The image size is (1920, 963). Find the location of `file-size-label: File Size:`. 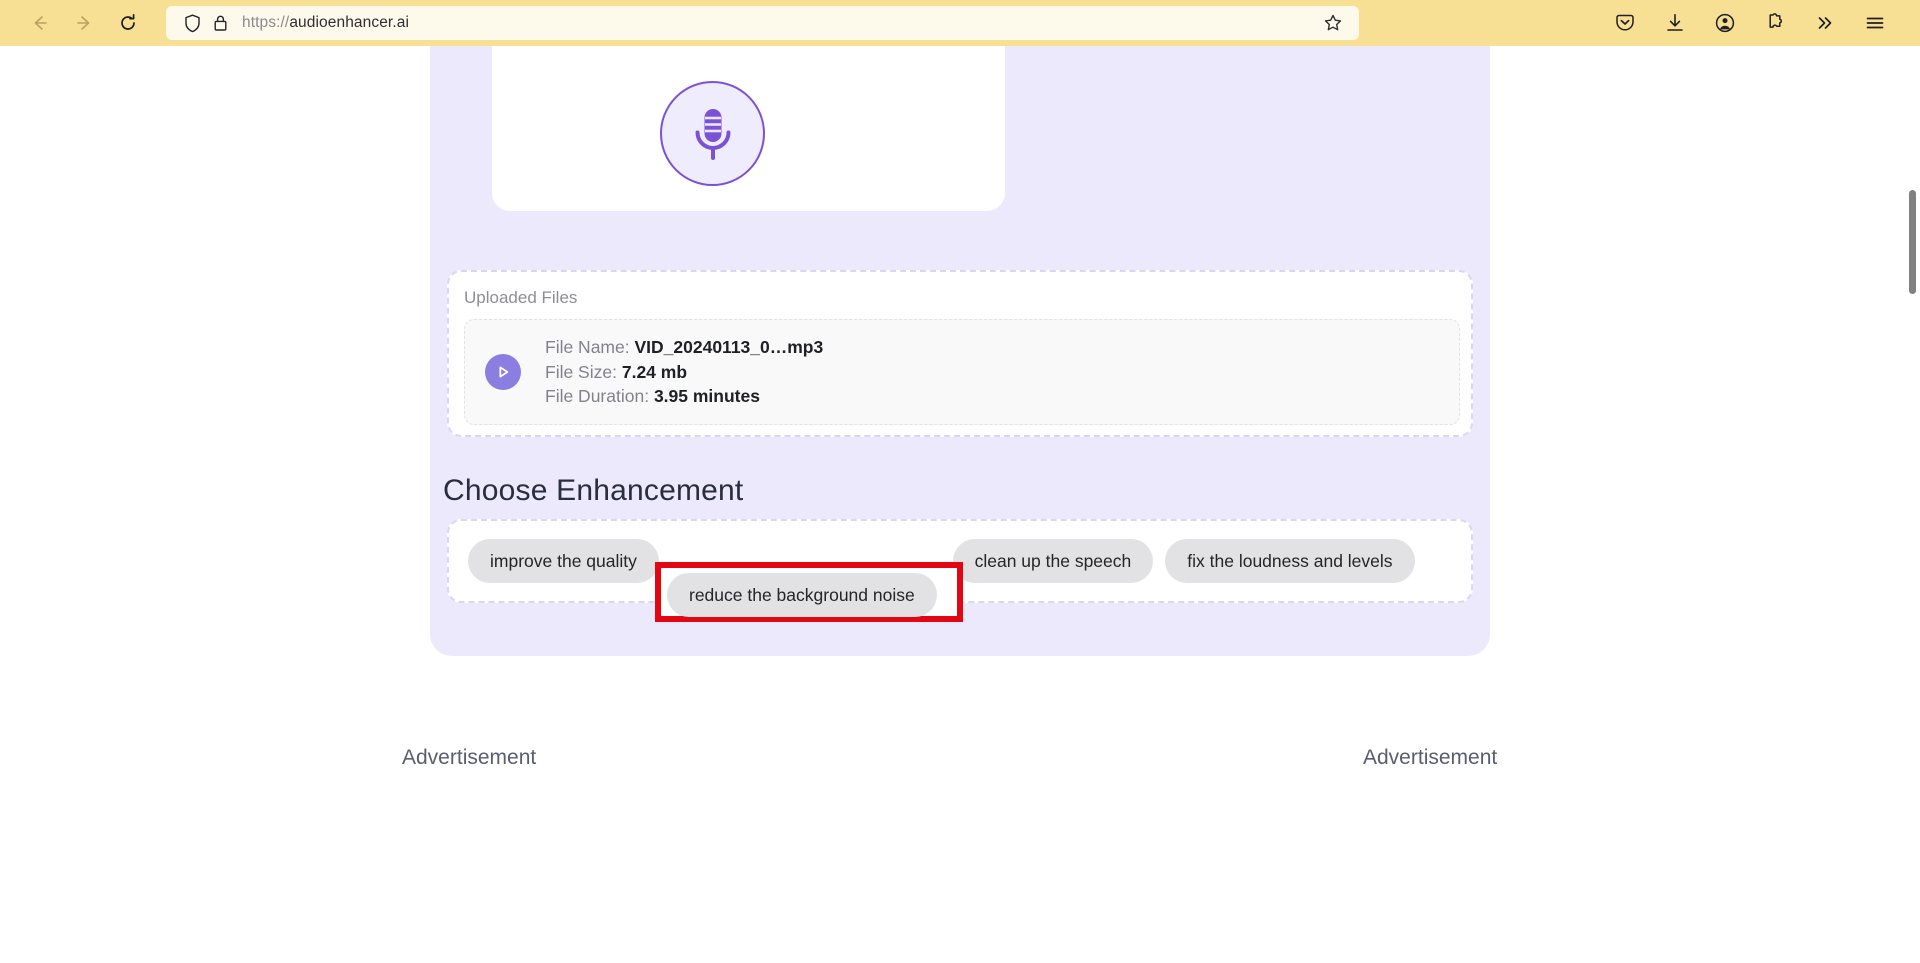

file-size-label: File Size: is located at coordinates (581, 371).